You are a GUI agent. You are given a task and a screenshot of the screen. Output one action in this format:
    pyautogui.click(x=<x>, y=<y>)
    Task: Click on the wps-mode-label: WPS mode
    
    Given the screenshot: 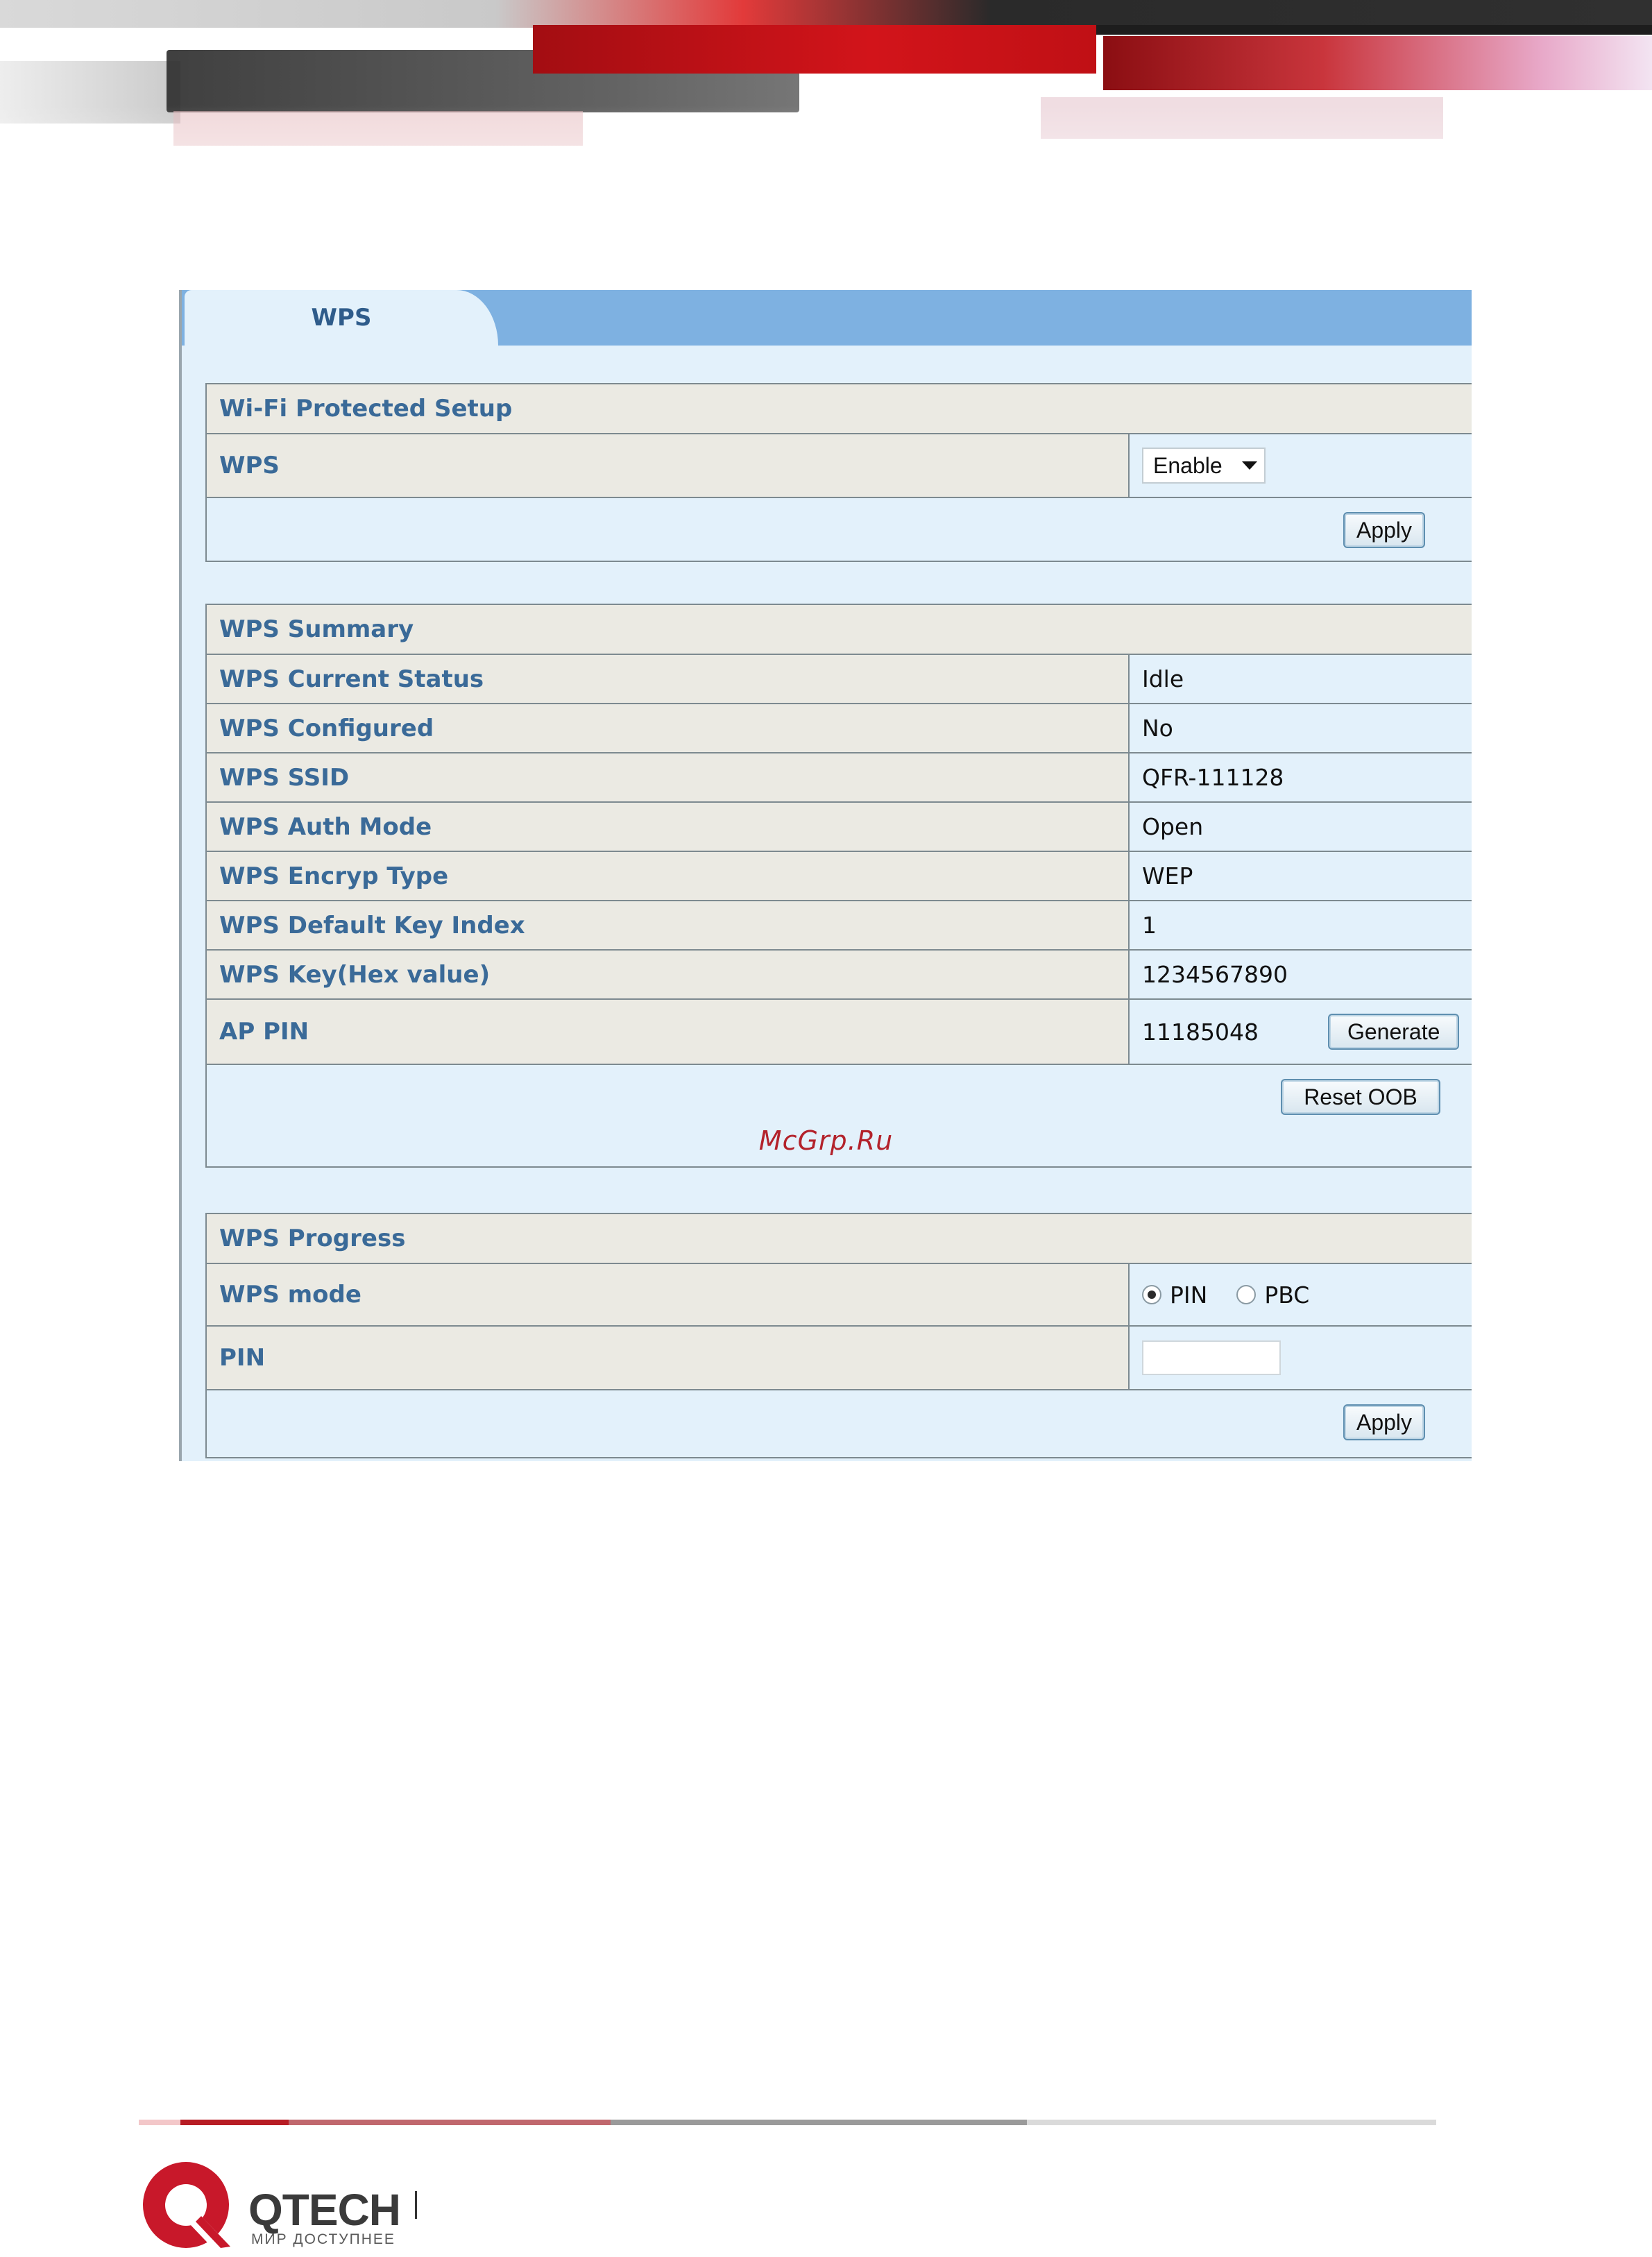 What is the action you would take?
    pyautogui.click(x=668, y=1294)
    